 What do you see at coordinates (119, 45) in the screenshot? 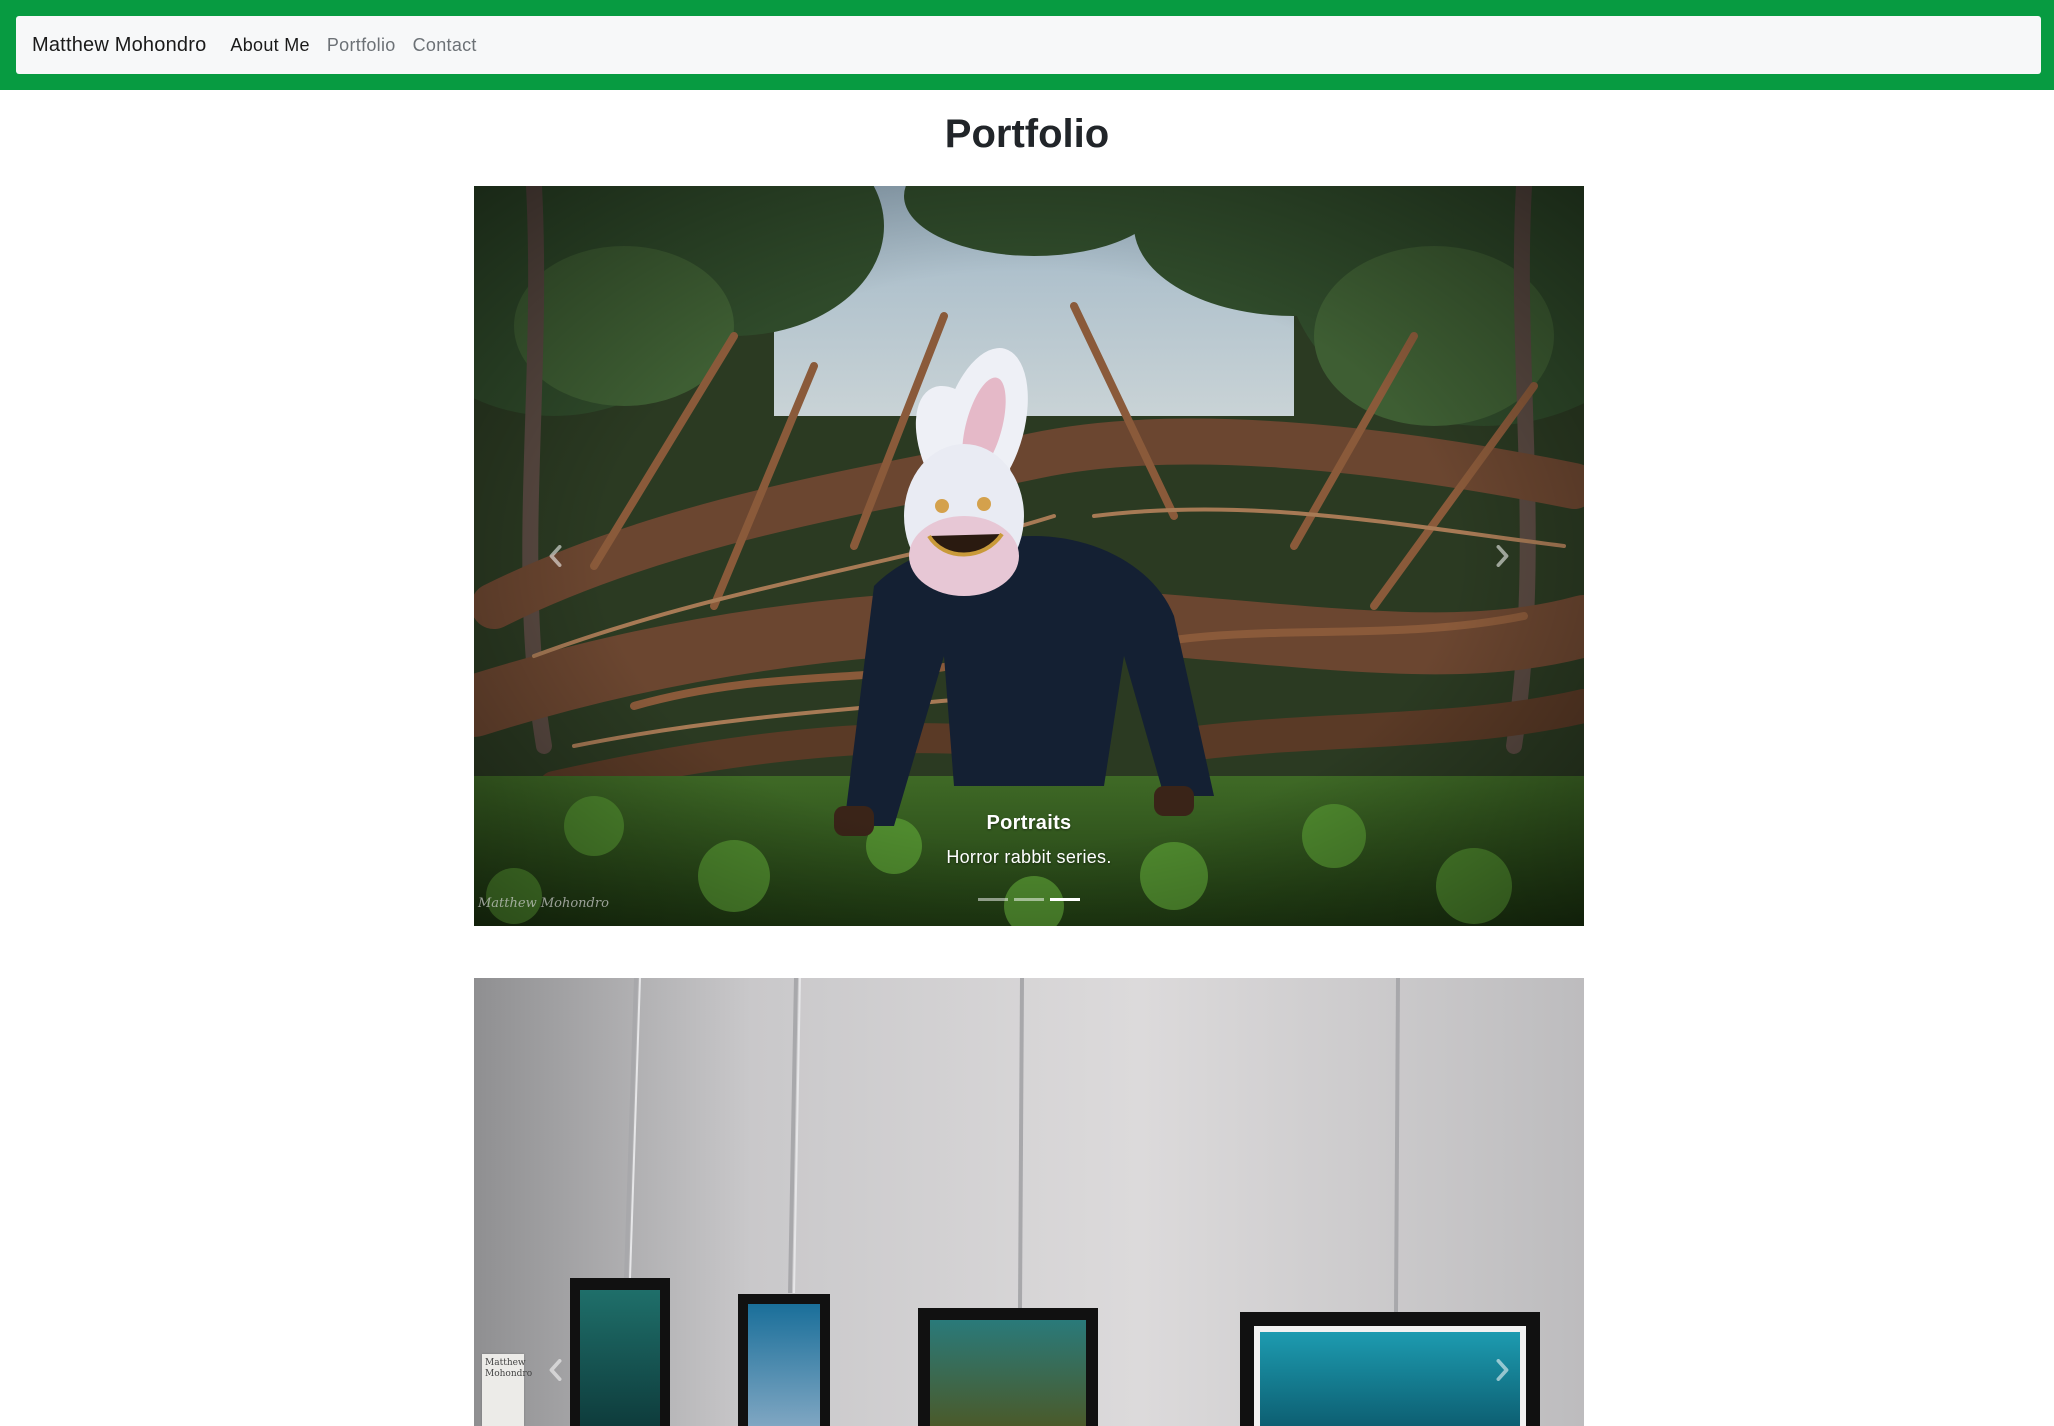
I see `brand-link: Matthew Mohondro` at bounding box center [119, 45].